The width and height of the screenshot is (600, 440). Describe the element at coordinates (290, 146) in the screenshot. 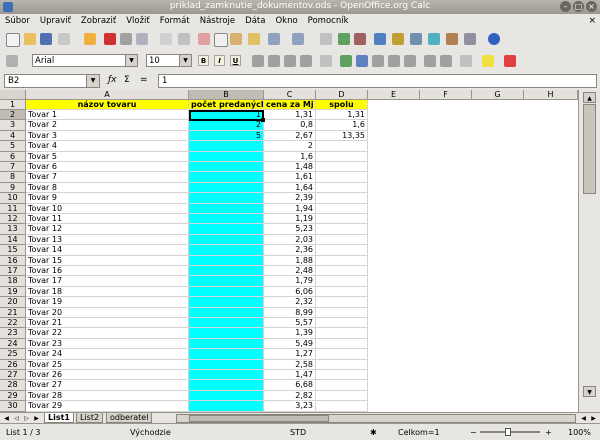

I see `cell-unit-price: 2` at that location.